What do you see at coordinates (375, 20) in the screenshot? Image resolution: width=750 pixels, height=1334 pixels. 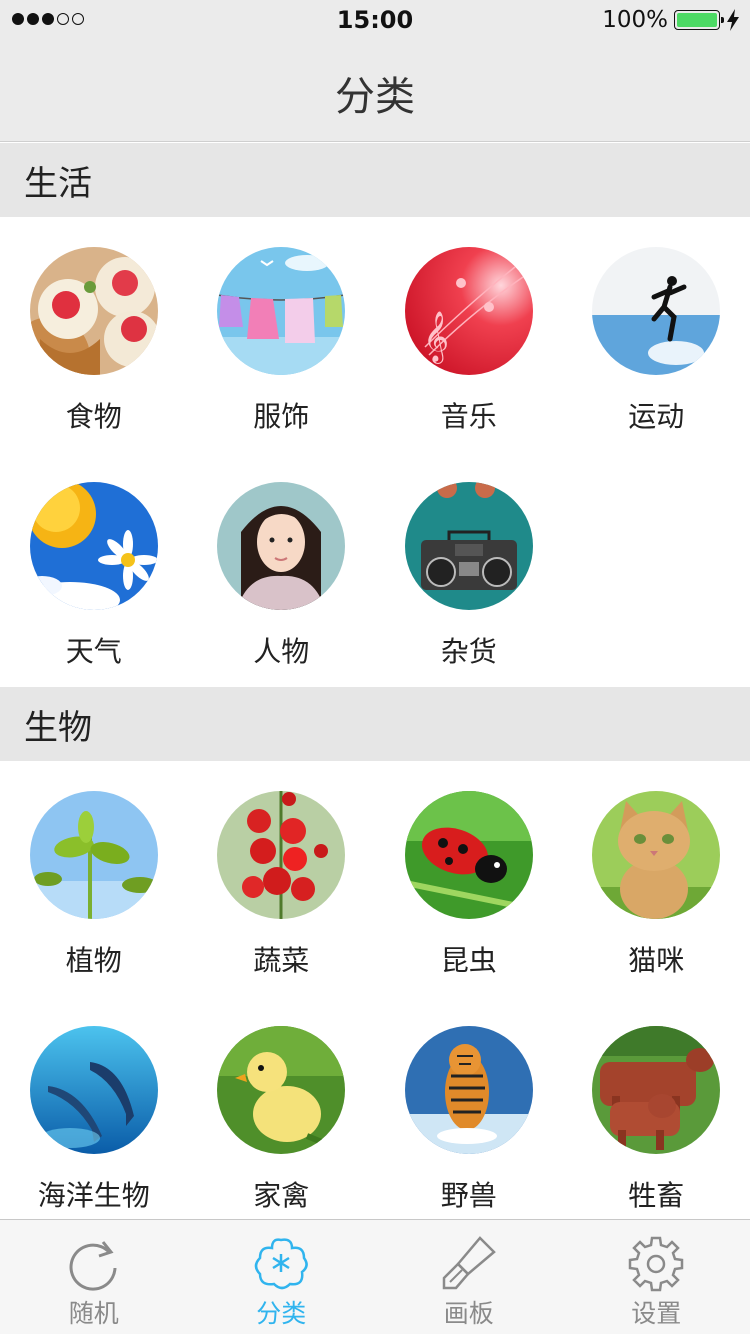 I see `status-bar: 15:00 100%` at bounding box center [375, 20].